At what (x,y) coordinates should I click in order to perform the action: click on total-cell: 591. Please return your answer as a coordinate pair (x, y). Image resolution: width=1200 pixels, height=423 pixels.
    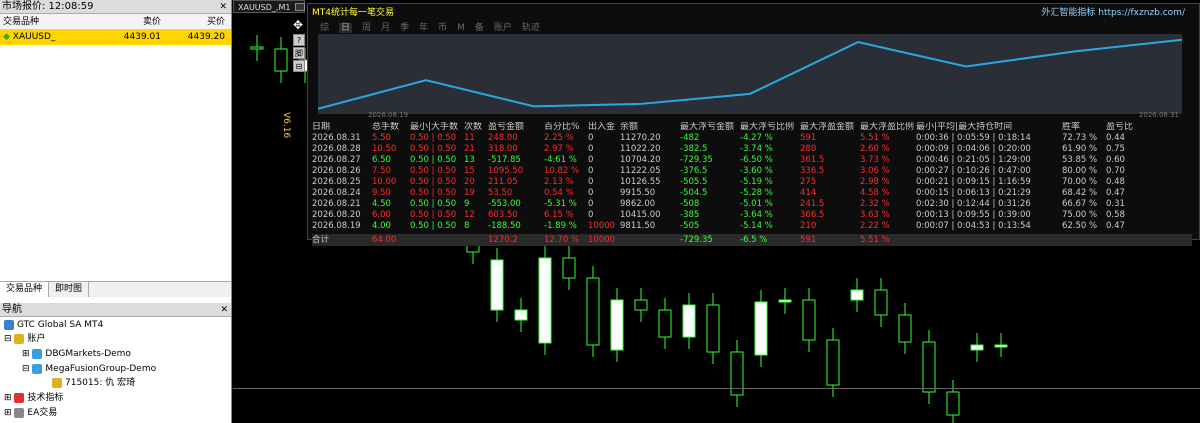
    Looking at the image, I should click on (808, 240).